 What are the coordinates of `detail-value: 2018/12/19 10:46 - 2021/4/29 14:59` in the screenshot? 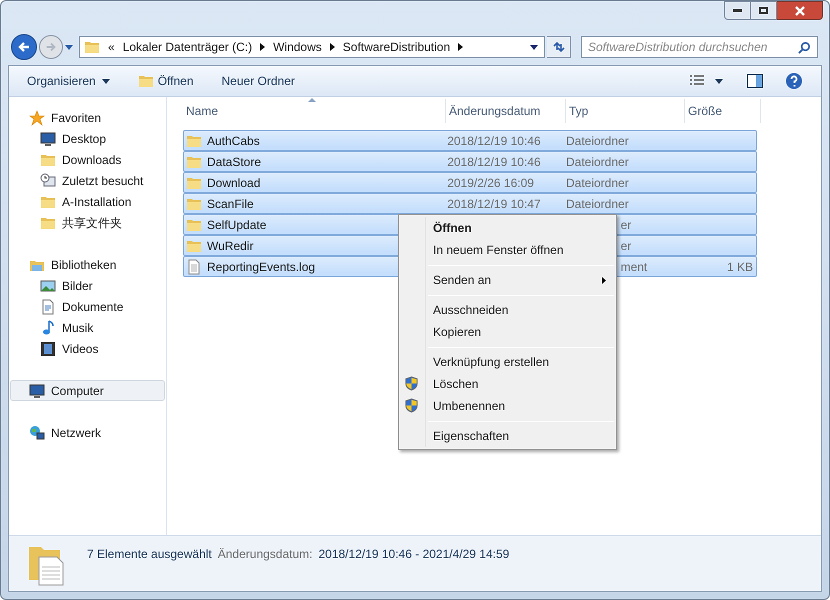 It's located at (414, 554).